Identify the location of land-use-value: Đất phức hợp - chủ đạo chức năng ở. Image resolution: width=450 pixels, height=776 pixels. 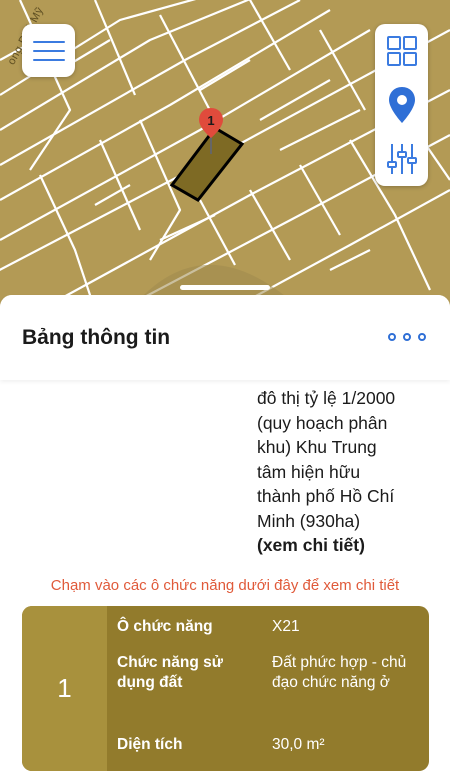
(339, 672).